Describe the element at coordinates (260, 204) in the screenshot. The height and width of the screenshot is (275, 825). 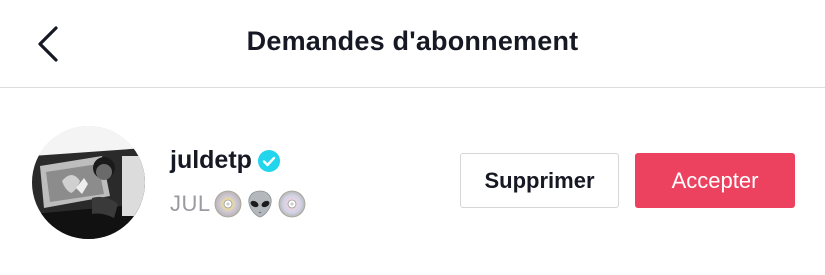
I see `alien-icon` at that location.